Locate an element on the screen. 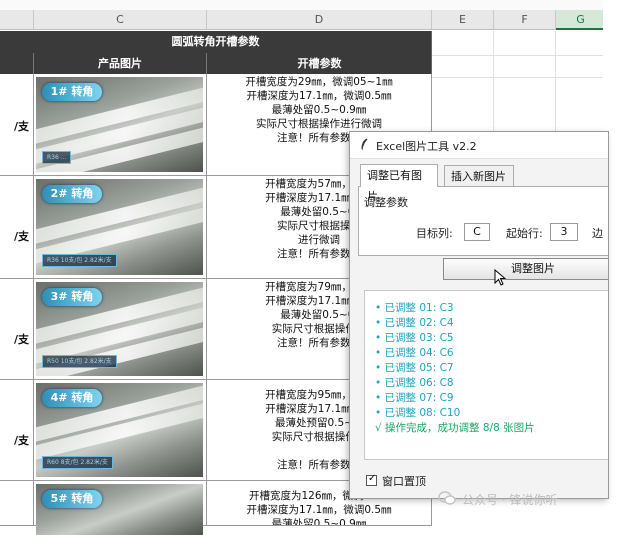 The width and height of the screenshot is (622, 535). corner-badge: 2# 转角 is located at coordinates (72, 194).